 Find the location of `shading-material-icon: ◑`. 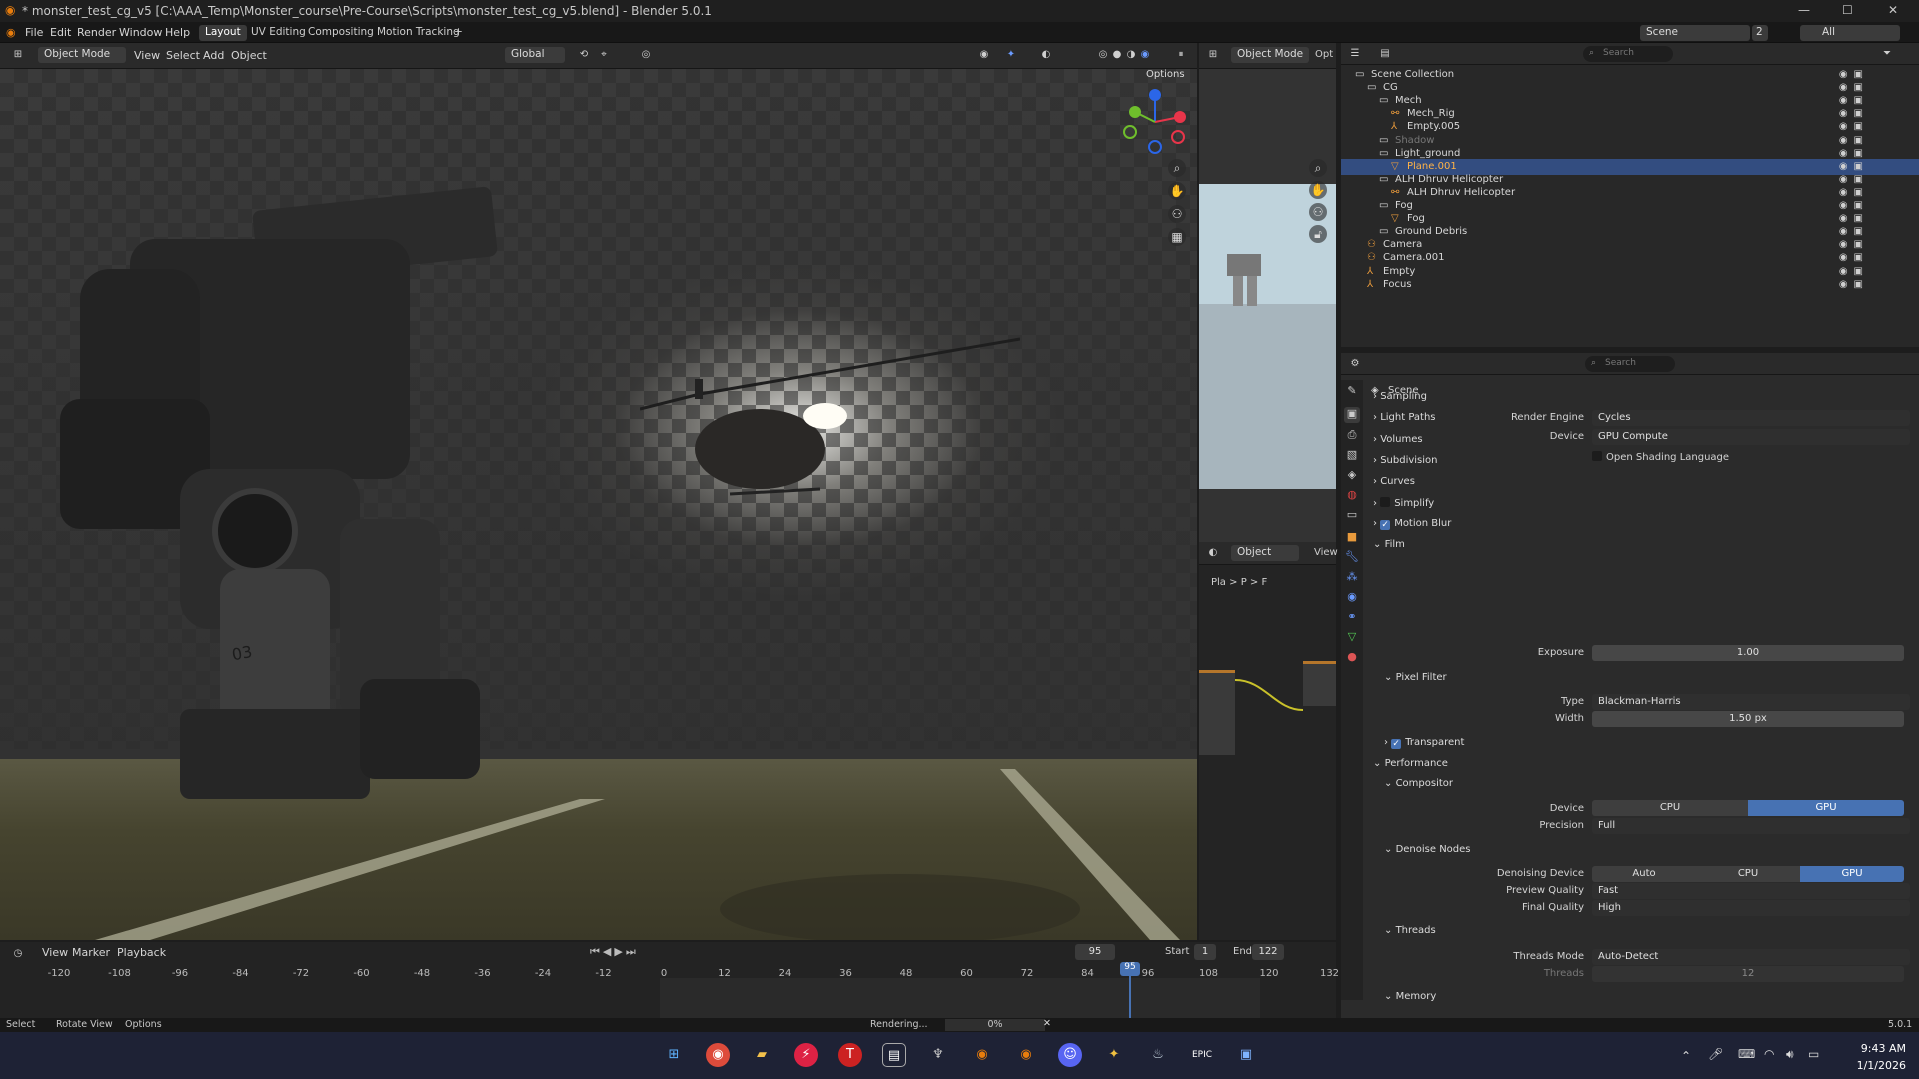

shading-material-icon: ◑ is located at coordinates (1131, 55).